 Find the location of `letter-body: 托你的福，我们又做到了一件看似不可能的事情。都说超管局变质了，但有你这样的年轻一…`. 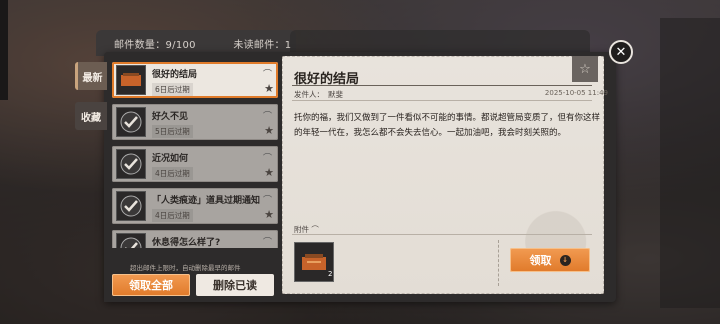

letter-body: 托你的福，我们又做到了一件看似不可能的事情。都说超管局变质了，但有你这样的年轻一… is located at coordinates (447, 125).